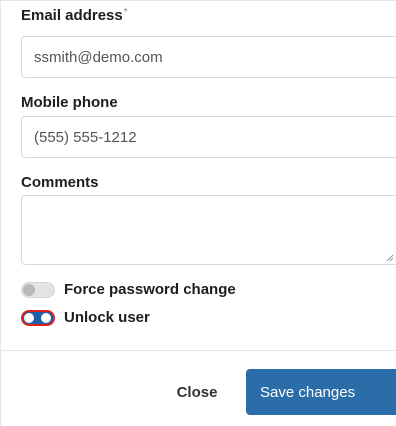 The image size is (396, 426). I want to click on email-label: Email address*, so click(74, 15).